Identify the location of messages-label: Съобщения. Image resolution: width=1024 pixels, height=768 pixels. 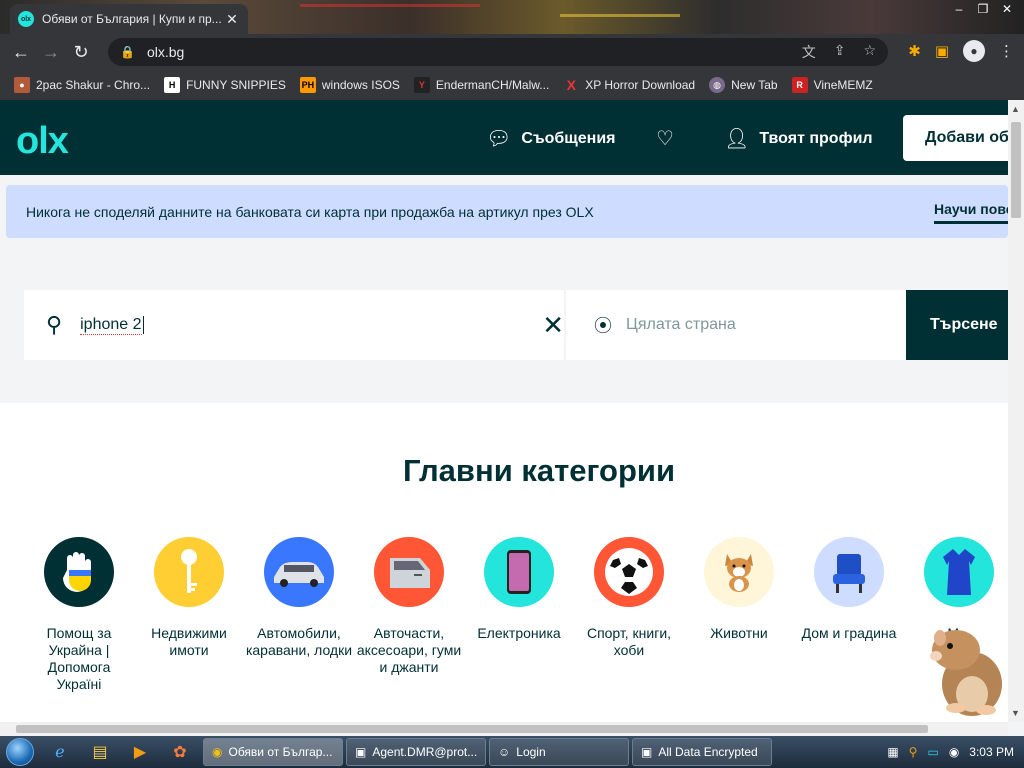
(568, 138).